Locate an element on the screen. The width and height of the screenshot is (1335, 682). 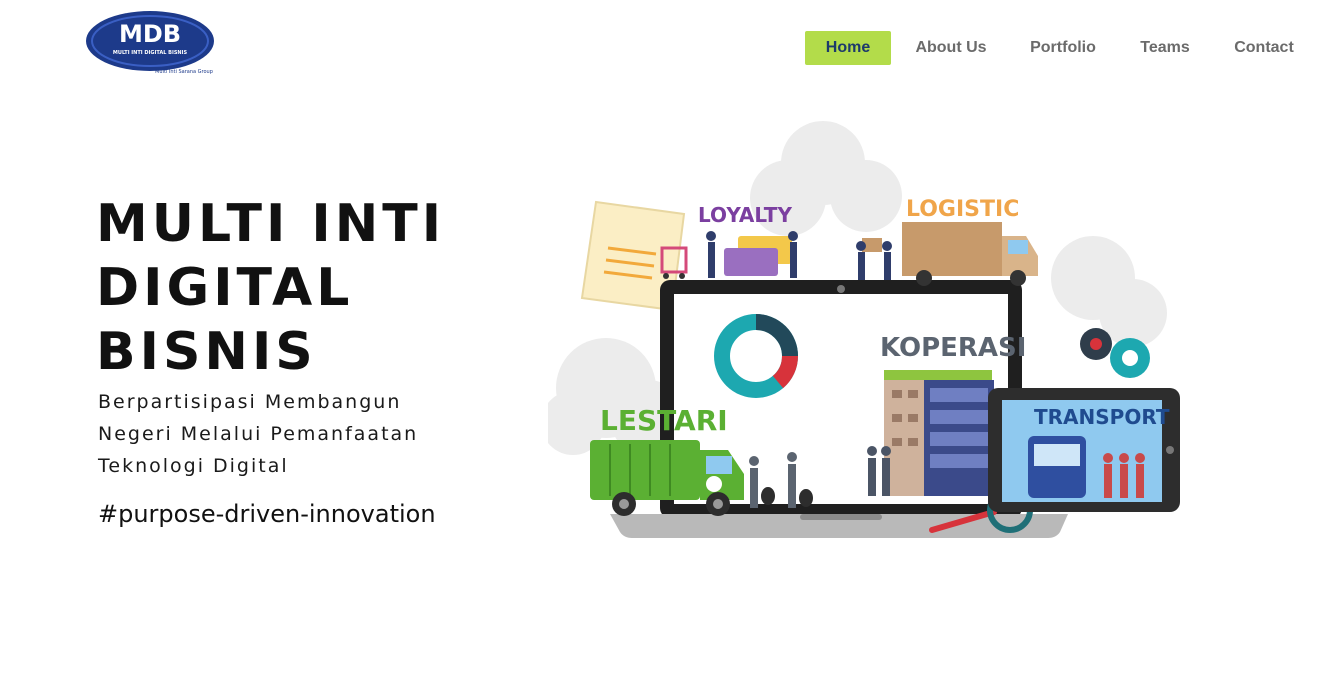
hero-title: MULTI INTI DIGITAL BISNIS is located at coordinates (296, 288).